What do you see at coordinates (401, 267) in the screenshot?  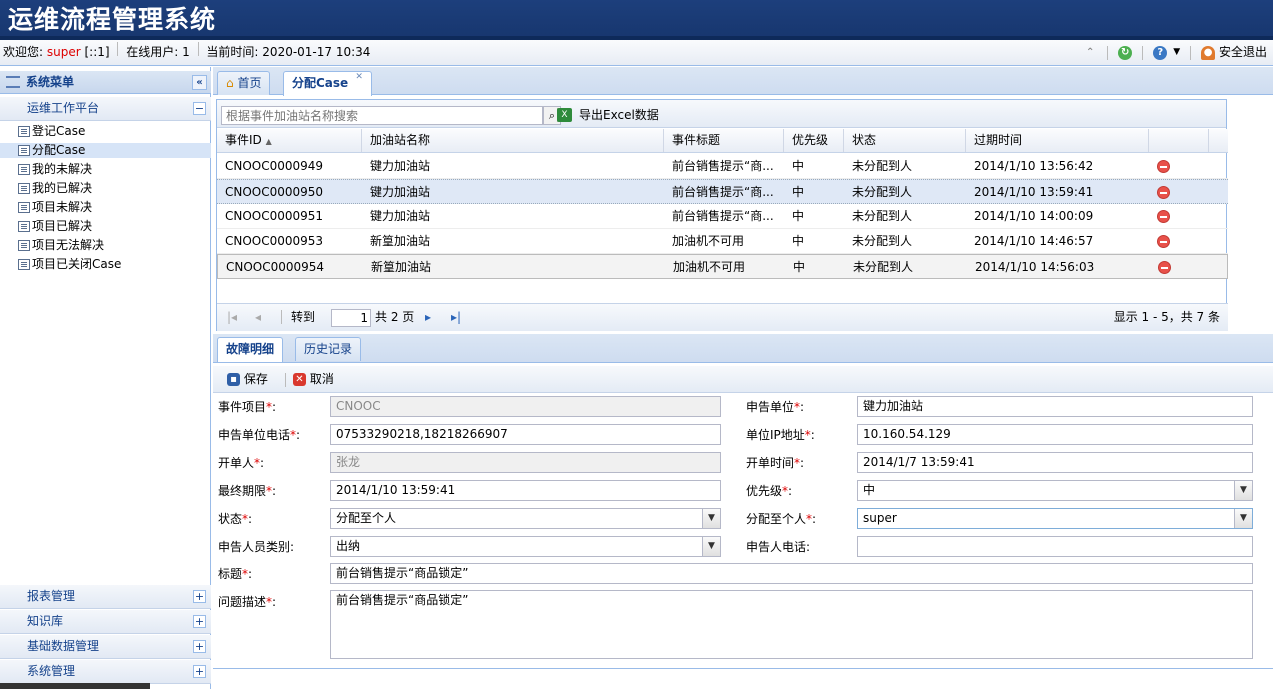 I see `cell-station: 新篁加油站` at bounding box center [401, 267].